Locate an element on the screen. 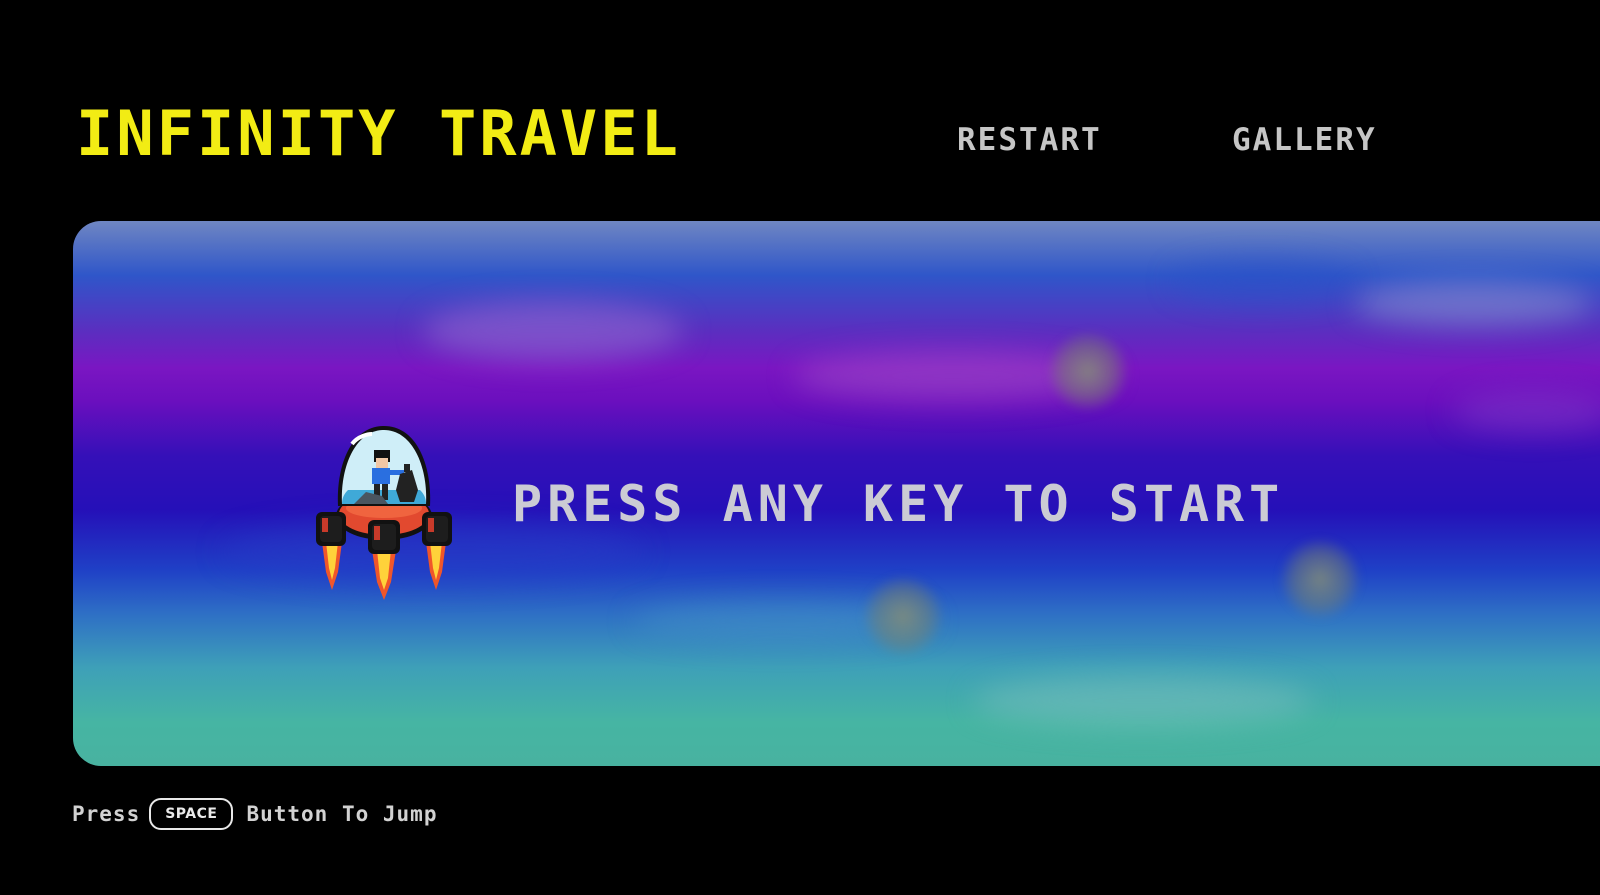 This screenshot has width=1600, height=895. jump-hint-prefix: Press is located at coordinates (106, 814).